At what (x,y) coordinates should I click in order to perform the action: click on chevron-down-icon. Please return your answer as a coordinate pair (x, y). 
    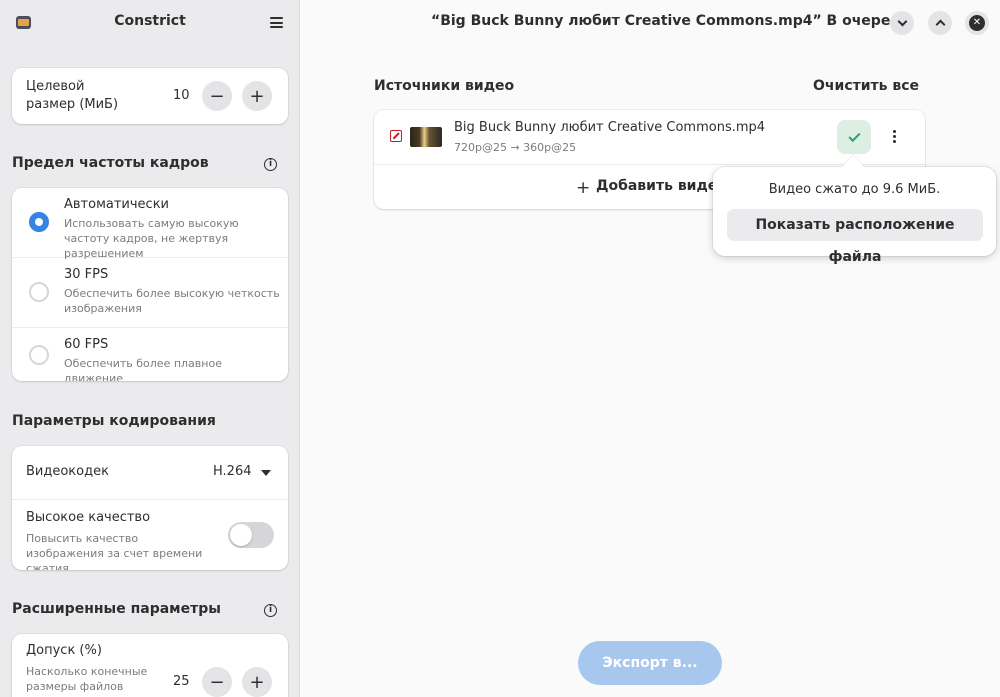
    Looking at the image, I should click on (902, 21).